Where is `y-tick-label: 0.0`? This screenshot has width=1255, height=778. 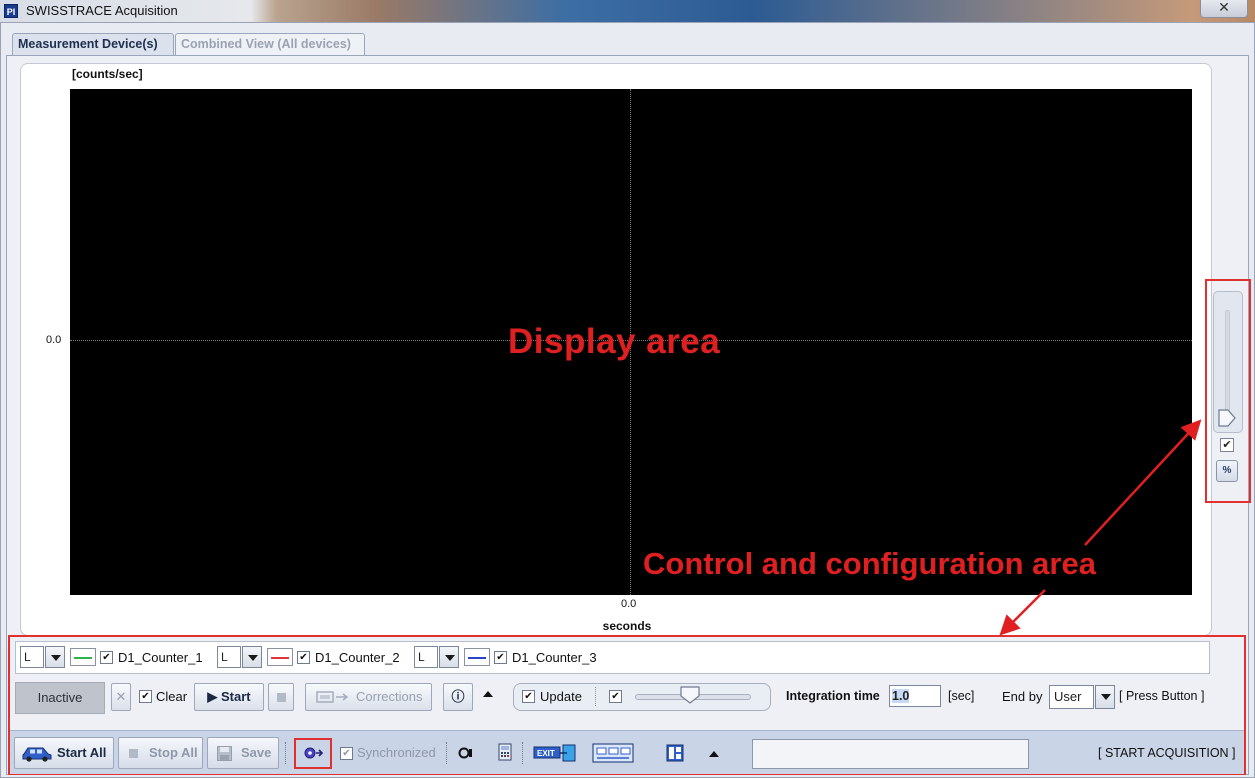
y-tick-label: 0.0 is located at coordinates (54, 340).